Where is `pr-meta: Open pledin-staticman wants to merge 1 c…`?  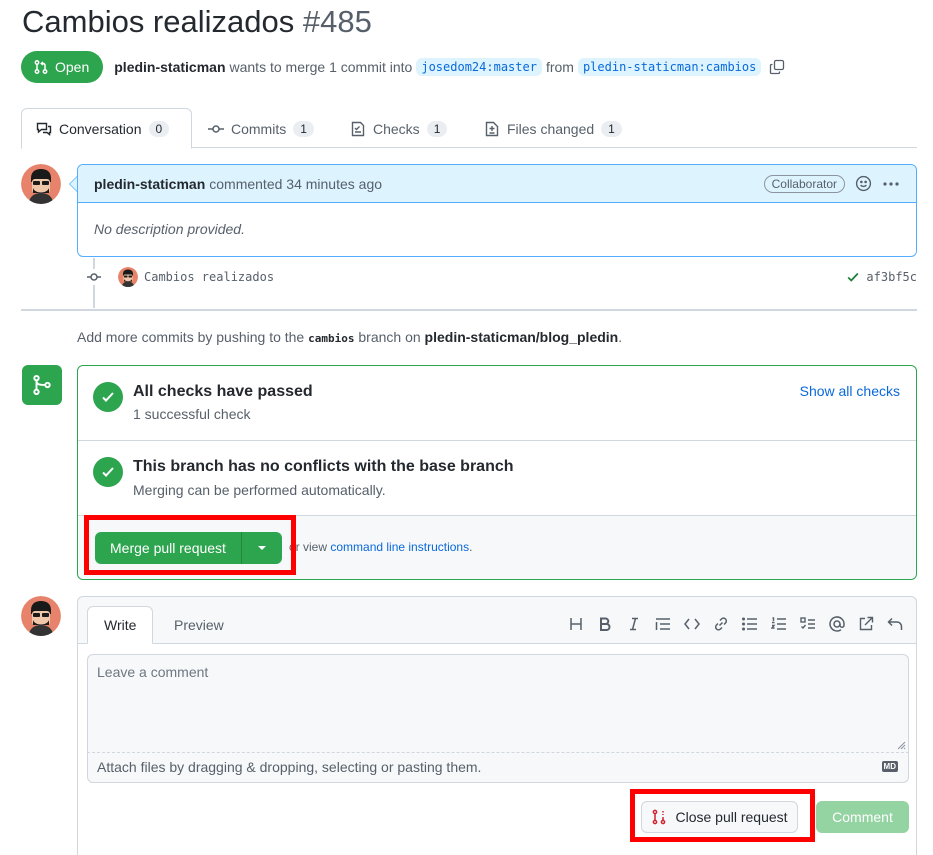
pr-meta: Open pledin-staticman wants to merge 1 c… is located at coordinates (403, 67).